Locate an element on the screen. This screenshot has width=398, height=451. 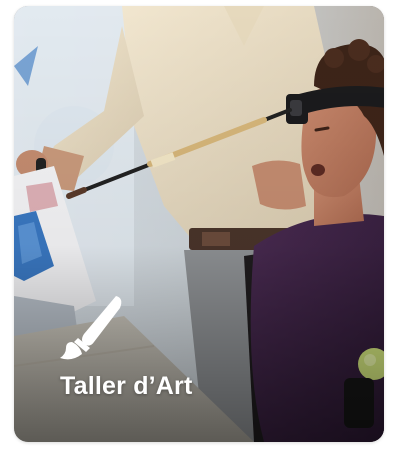
card-title: Taller d’Art is located at coordinates (126, 386).